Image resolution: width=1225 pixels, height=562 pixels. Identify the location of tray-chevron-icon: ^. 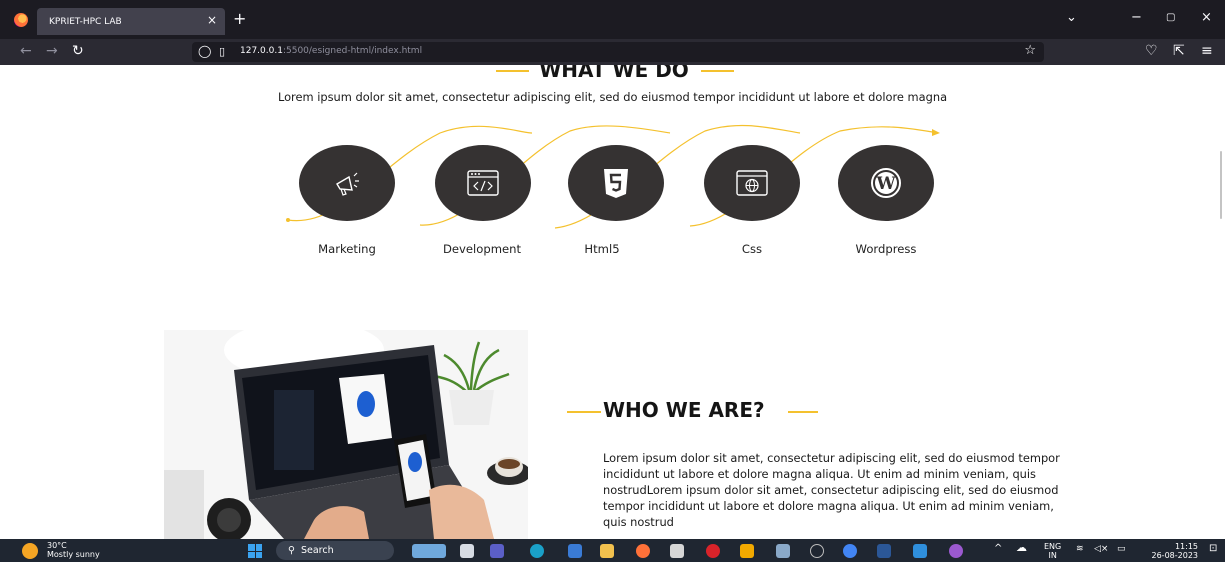
(998, 549).